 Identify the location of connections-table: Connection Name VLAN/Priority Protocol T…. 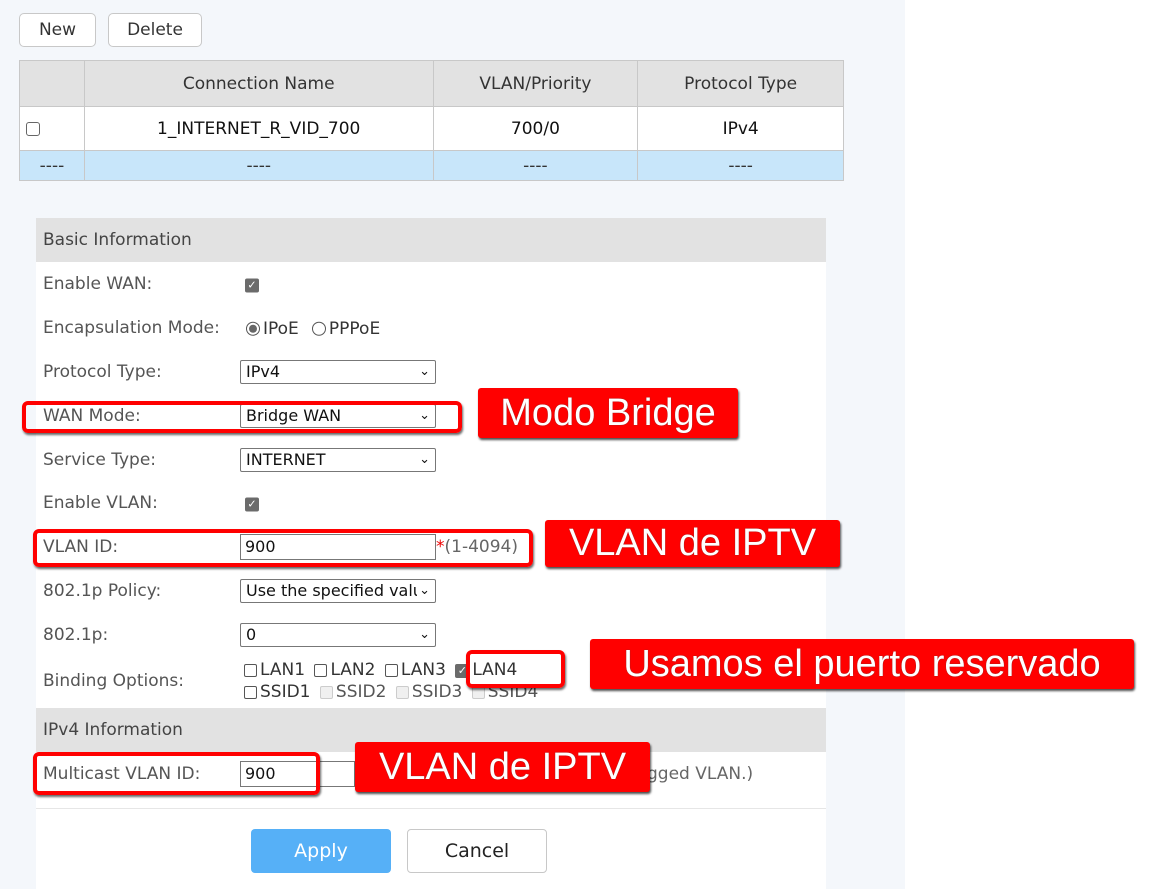
(431, 120).